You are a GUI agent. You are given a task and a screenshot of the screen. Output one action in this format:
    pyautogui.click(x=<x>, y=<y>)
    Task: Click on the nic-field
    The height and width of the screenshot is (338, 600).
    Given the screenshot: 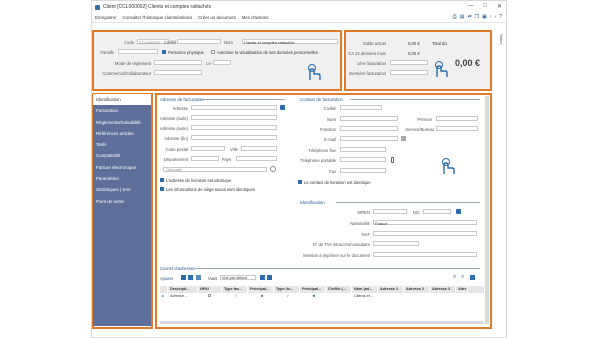 What is the action you would take?
    pyautogui.click(x=437, y=211)
    